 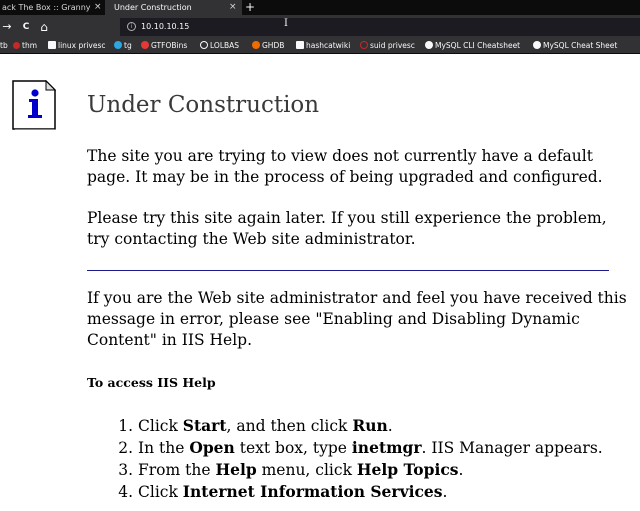 What do you see at coordinates (153, 7) in the screenshot?
I see `tab-title: Under Construction` at bounding box center [153, 7].